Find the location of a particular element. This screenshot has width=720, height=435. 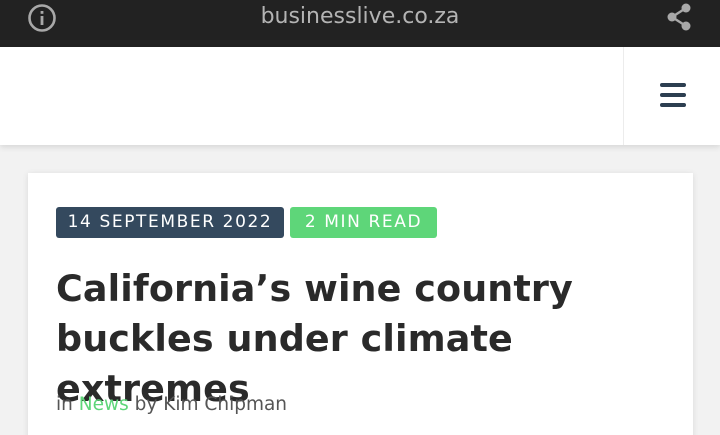

site-domain: businesslive.co.za is located at coordinates (360, 16).